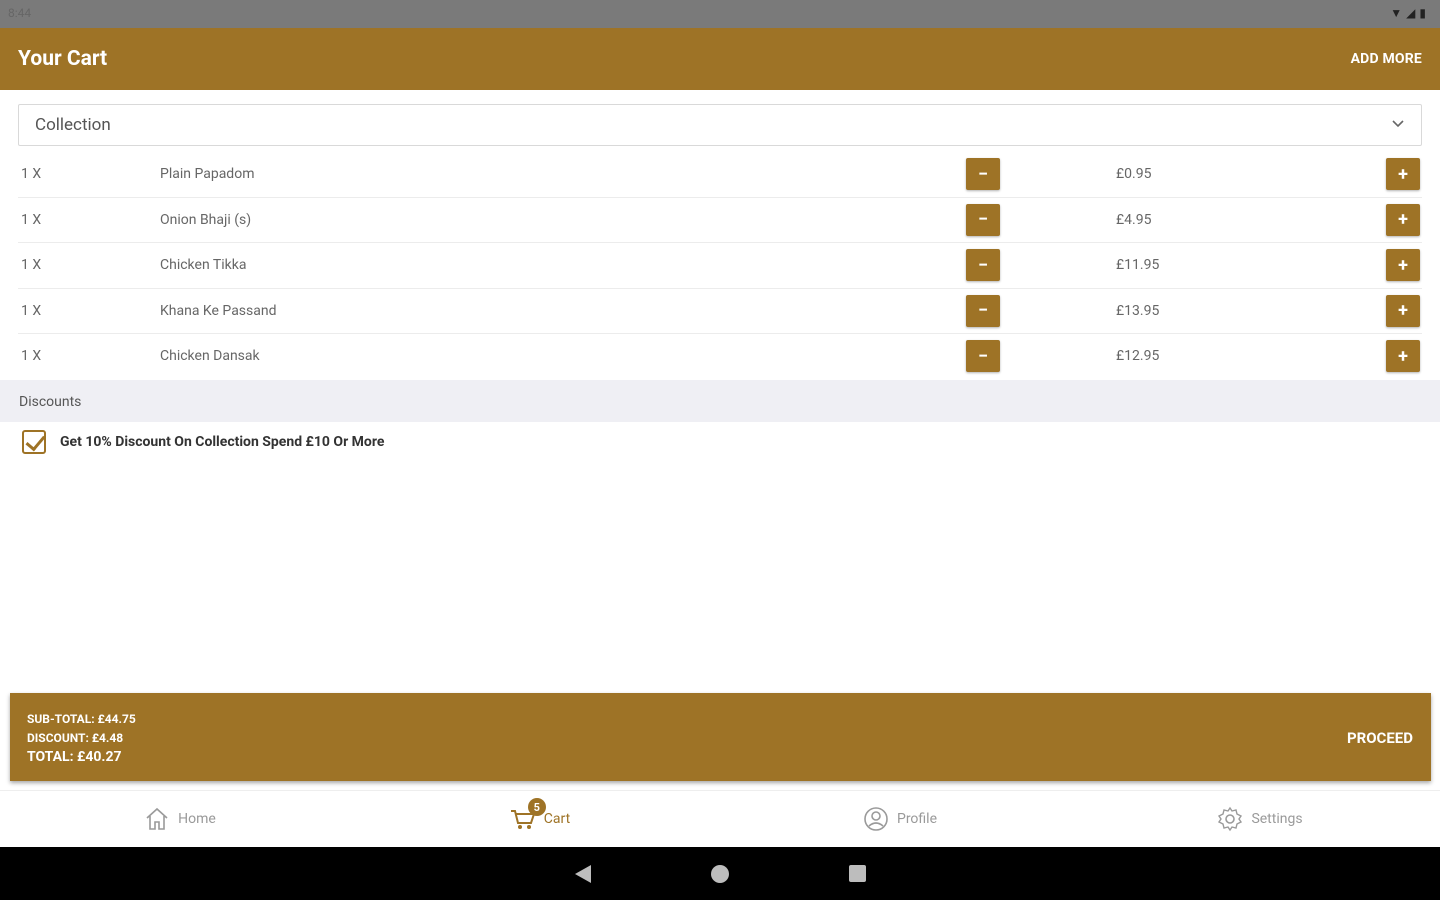 The height and width of the screenshot is (900, 1440). I want to click on bottom-navigation: Home 5 Cart Profile Settings, so click(720, 818).